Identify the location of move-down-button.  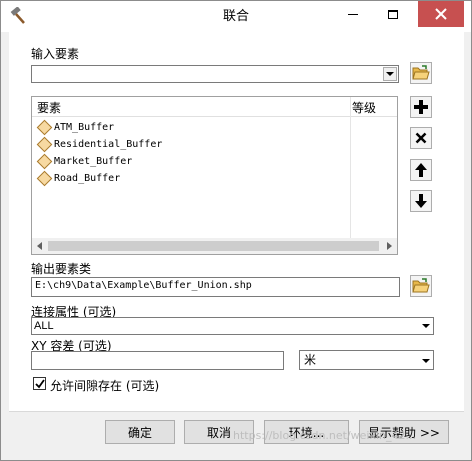
(421, 201).